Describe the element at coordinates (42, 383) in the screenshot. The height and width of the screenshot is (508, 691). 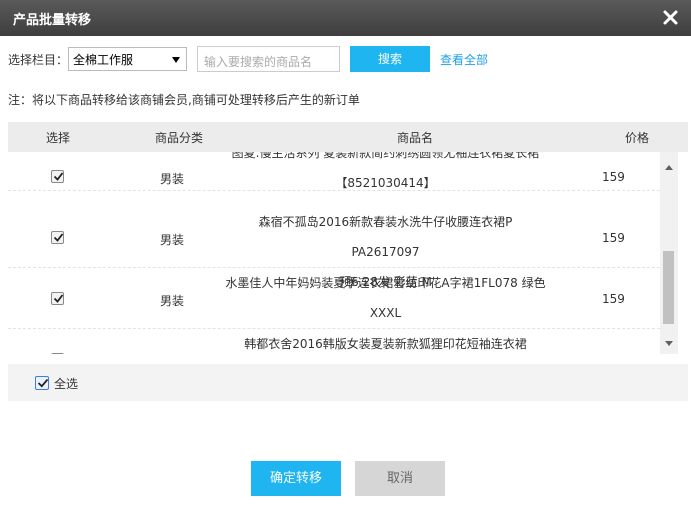
I see `select-all-checkbox` at that location.